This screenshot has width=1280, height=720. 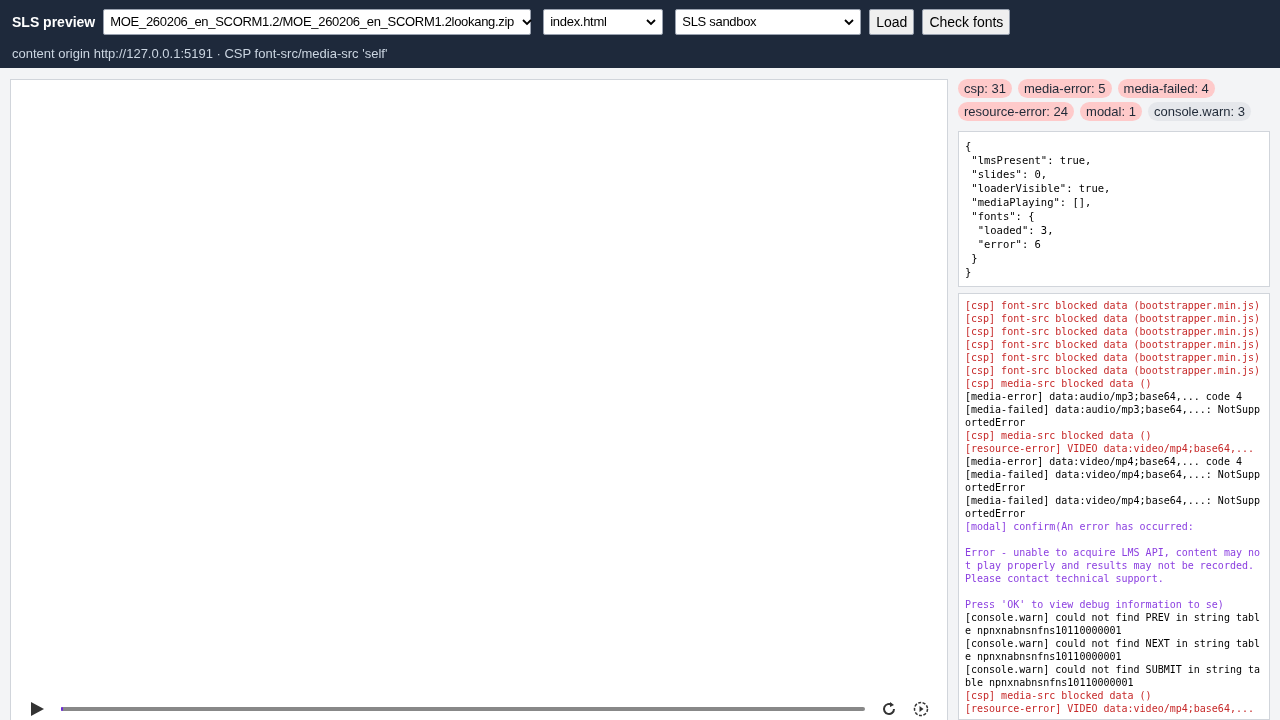 What do you see at coordinates (966, 22) in the screenshot?
I see `check-fonts-button: Check fonts` at bounding box center [966, 22].